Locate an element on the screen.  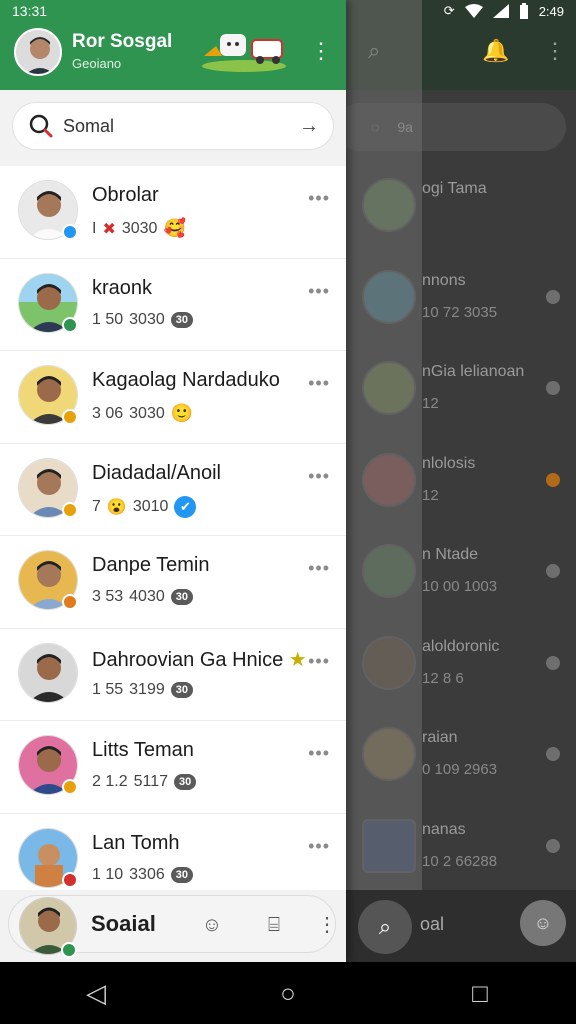
list-item: kraonk 1 50 3030 30 ••• is located at coordinates (173, 305).